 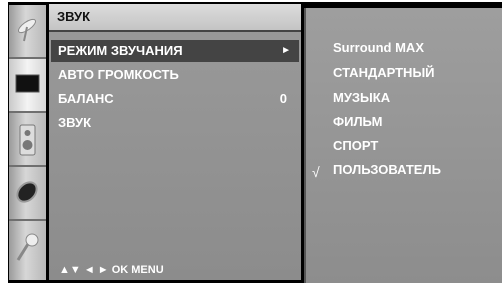 I want to click on category-strip, so click(x=27, y=142).